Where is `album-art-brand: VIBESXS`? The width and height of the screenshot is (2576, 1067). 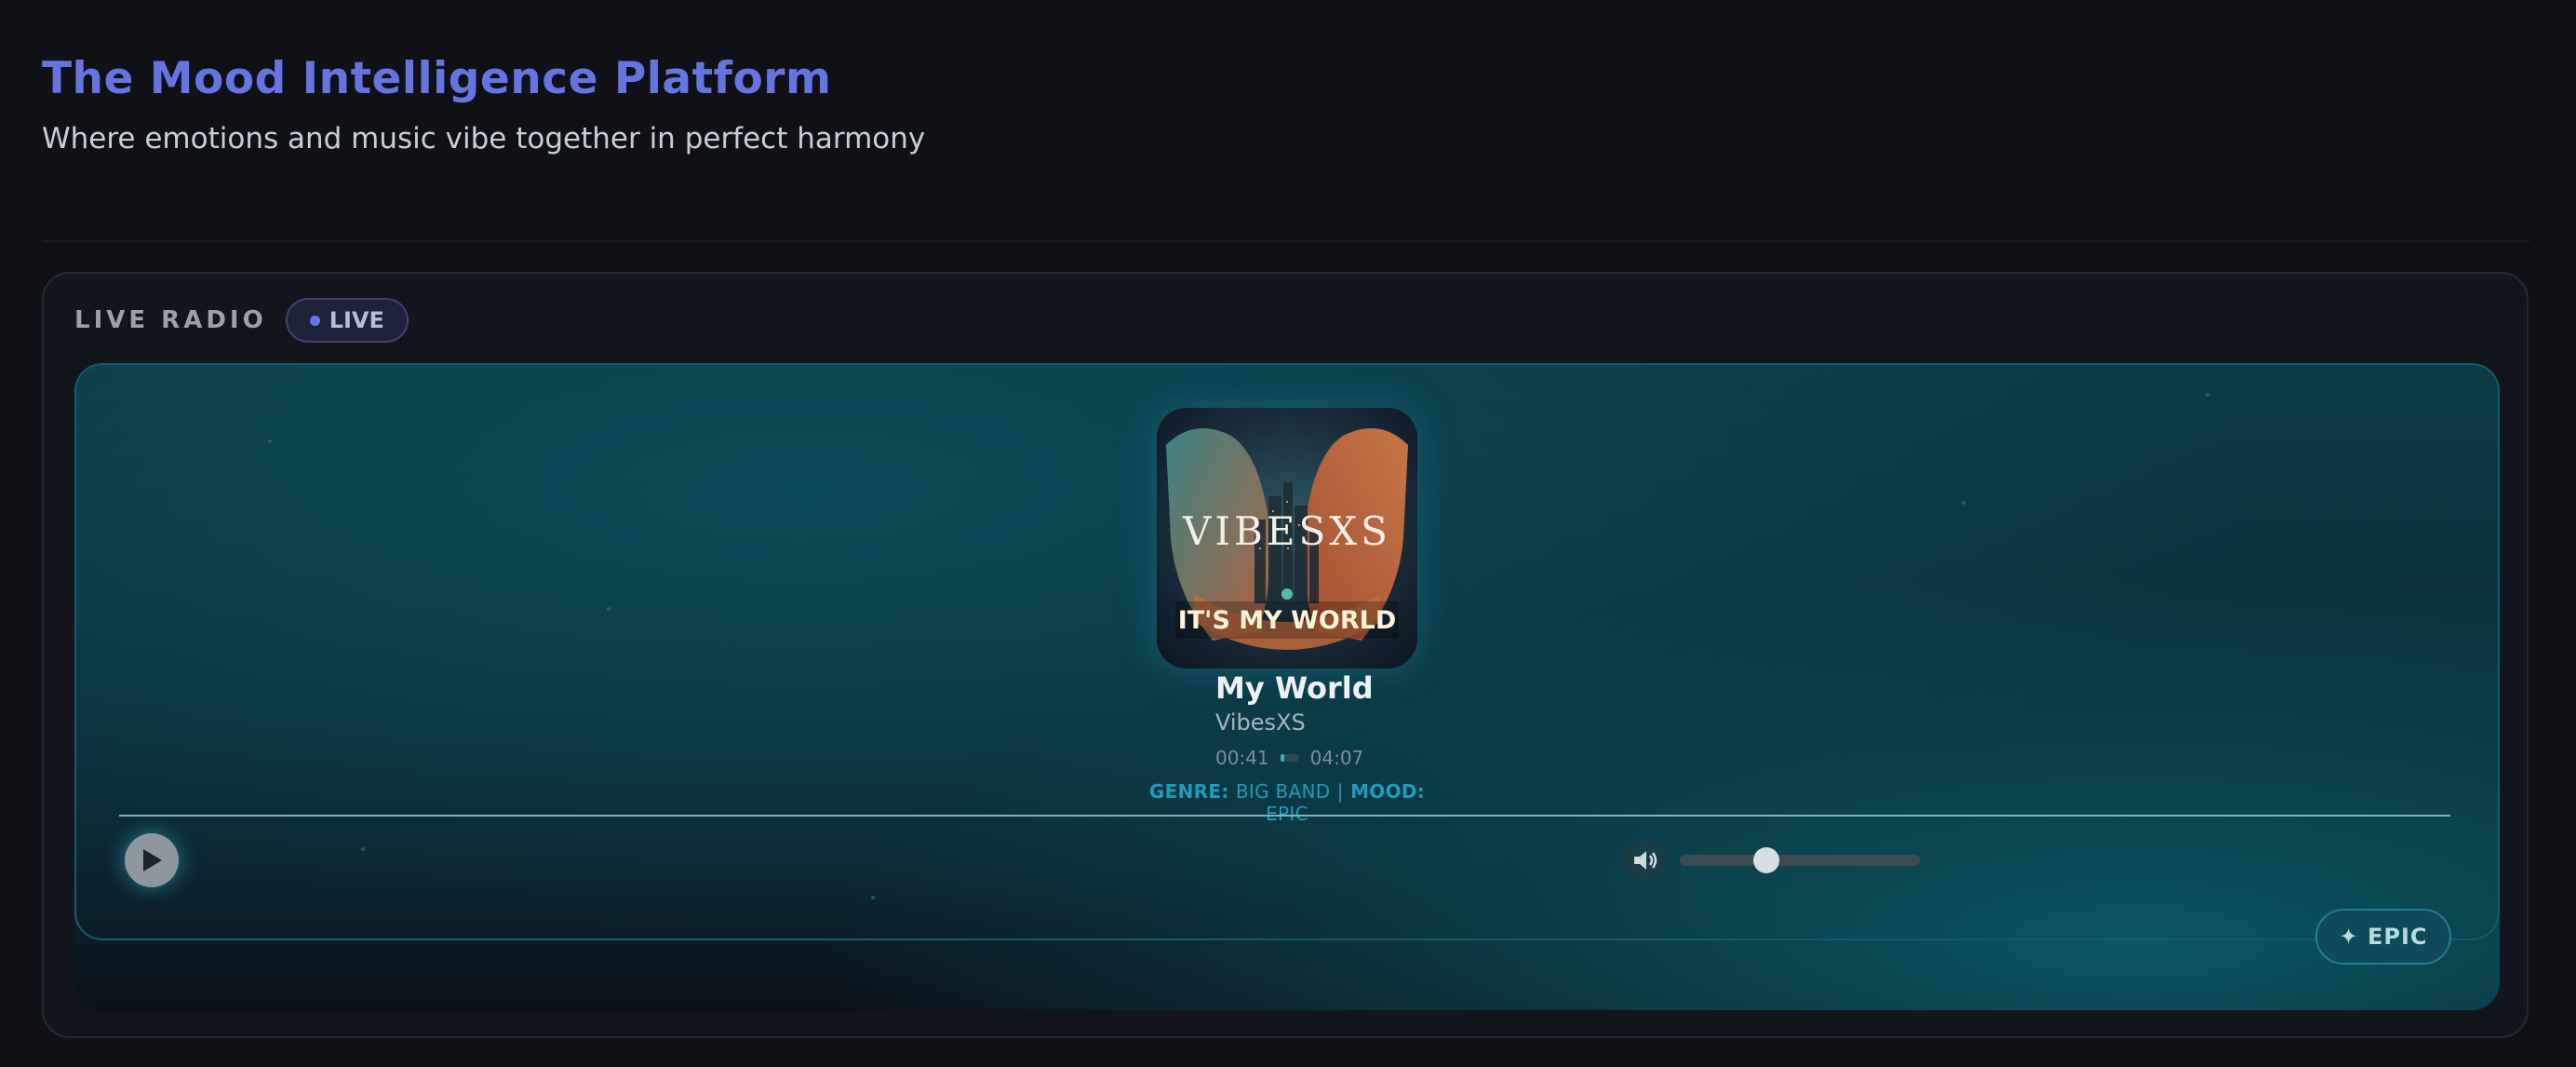 album-art-brand: VIBESXS is located at coordinates (1286, 531).